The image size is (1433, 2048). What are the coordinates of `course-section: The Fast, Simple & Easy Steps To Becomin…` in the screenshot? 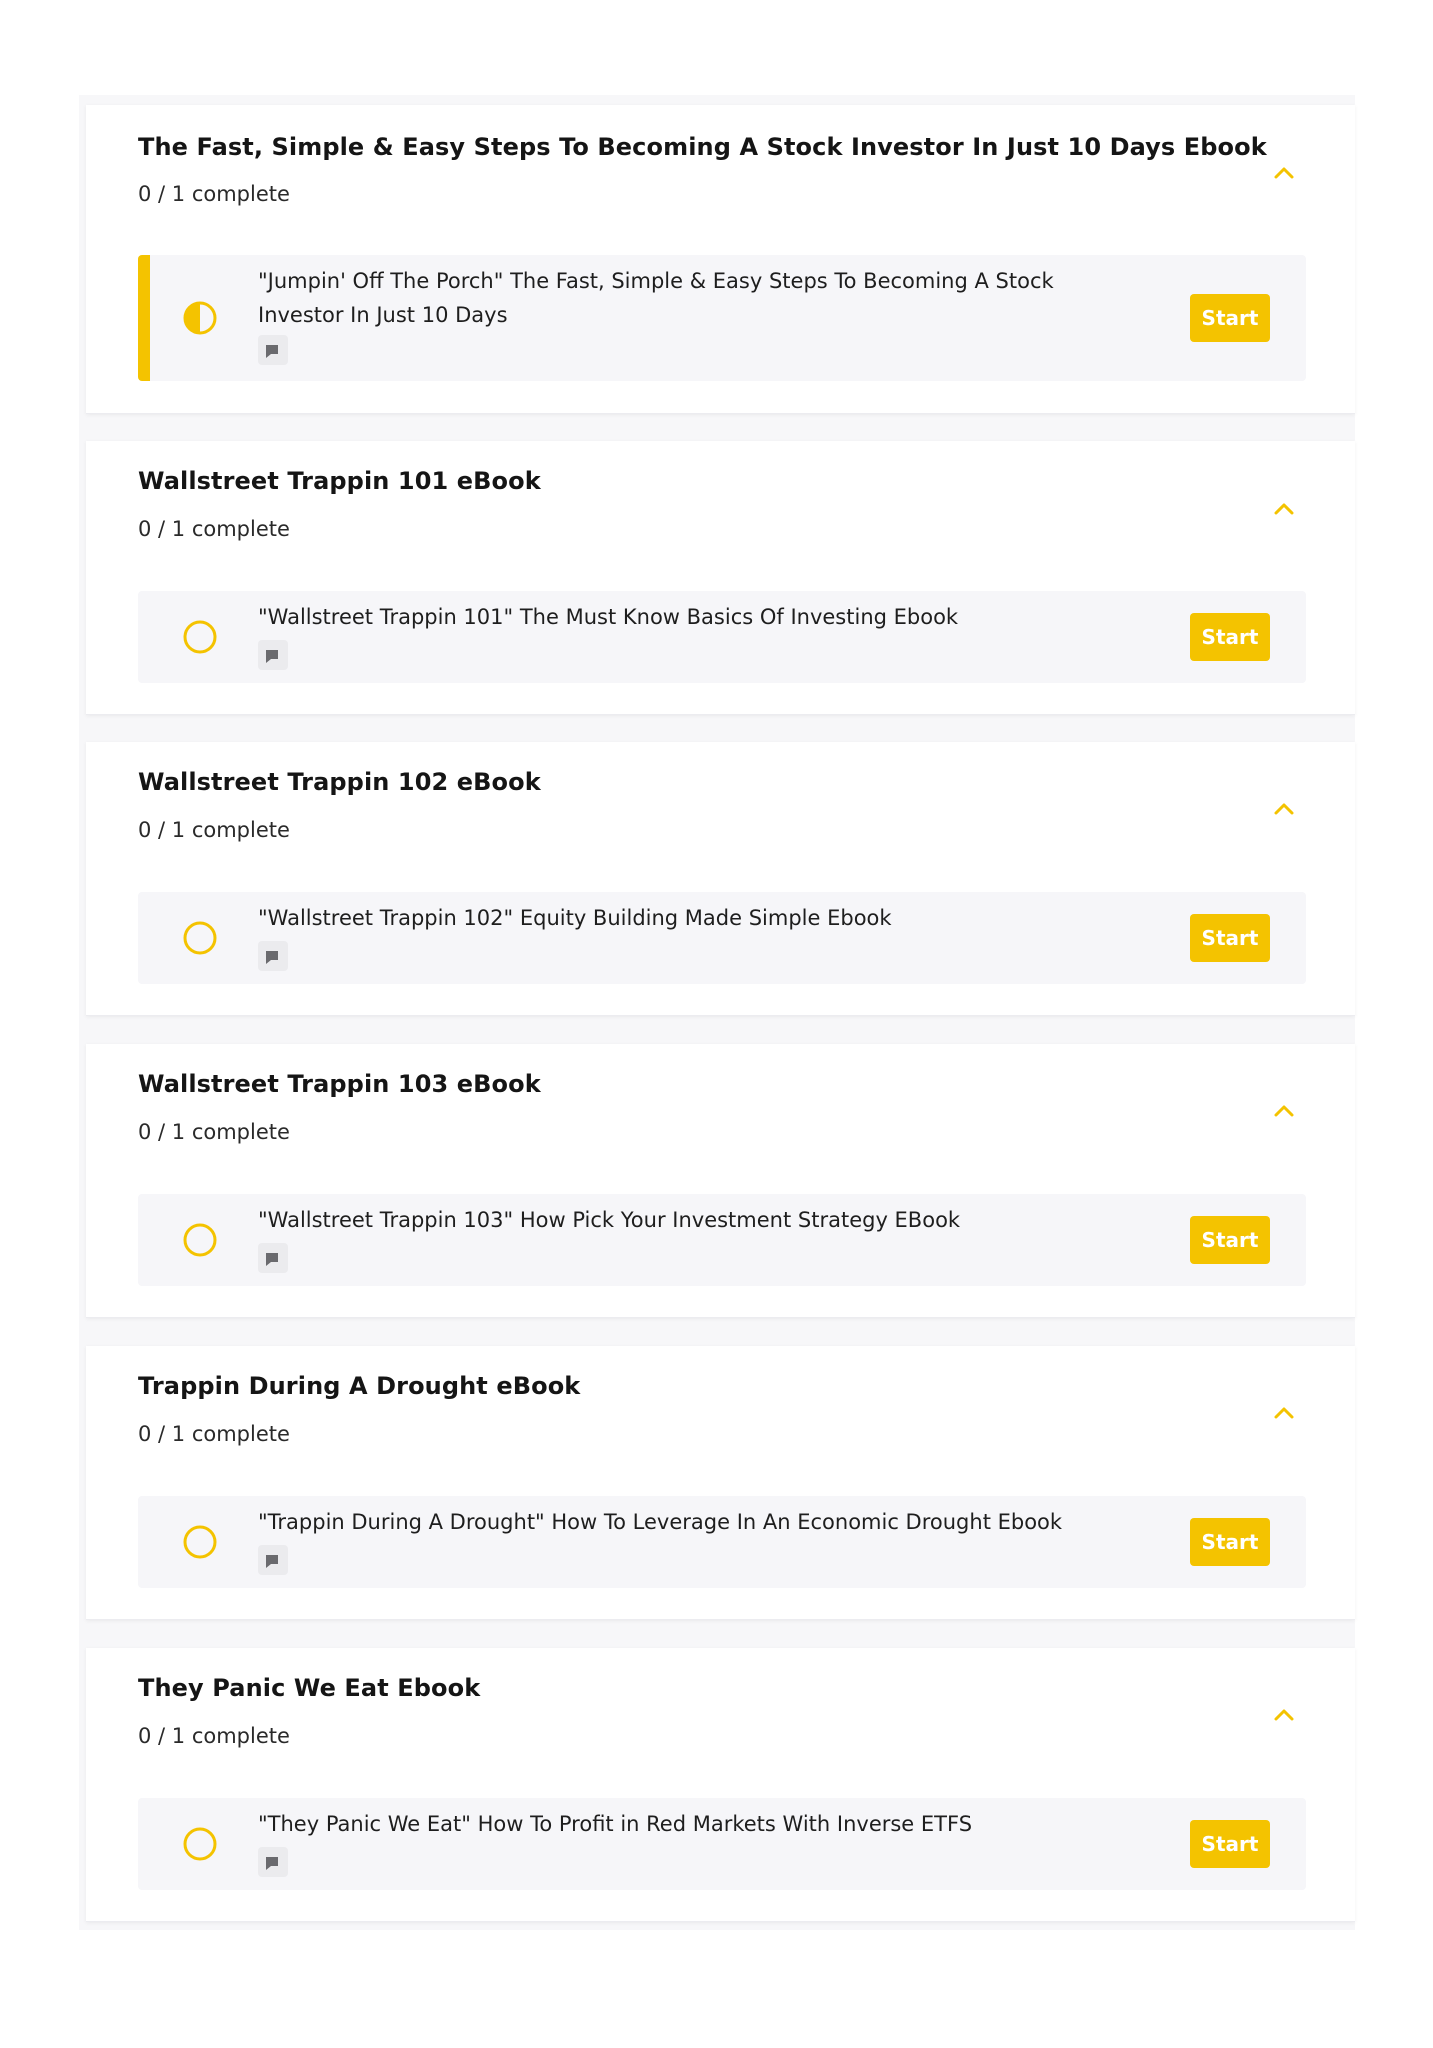 It's located at (720, 259).